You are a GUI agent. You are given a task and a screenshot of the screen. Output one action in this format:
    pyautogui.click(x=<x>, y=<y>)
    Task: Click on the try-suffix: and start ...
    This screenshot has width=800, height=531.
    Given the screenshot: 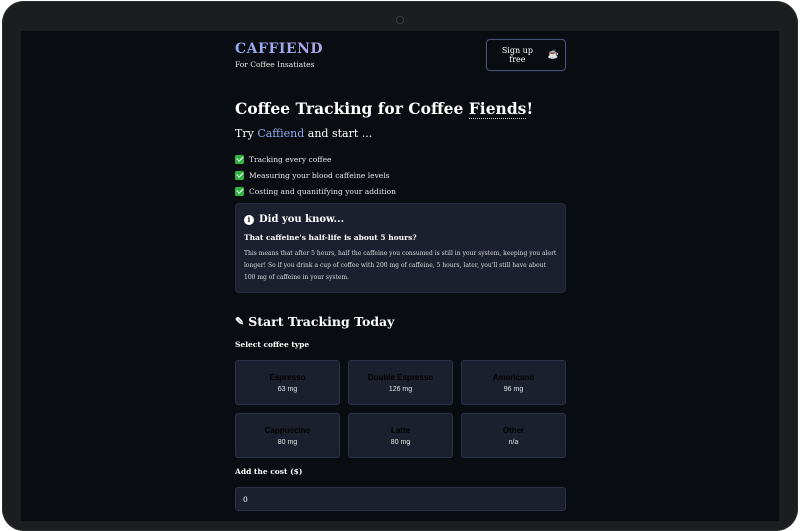 What is the action you would take?
    pyautogui.click(x=338, y=133)
    